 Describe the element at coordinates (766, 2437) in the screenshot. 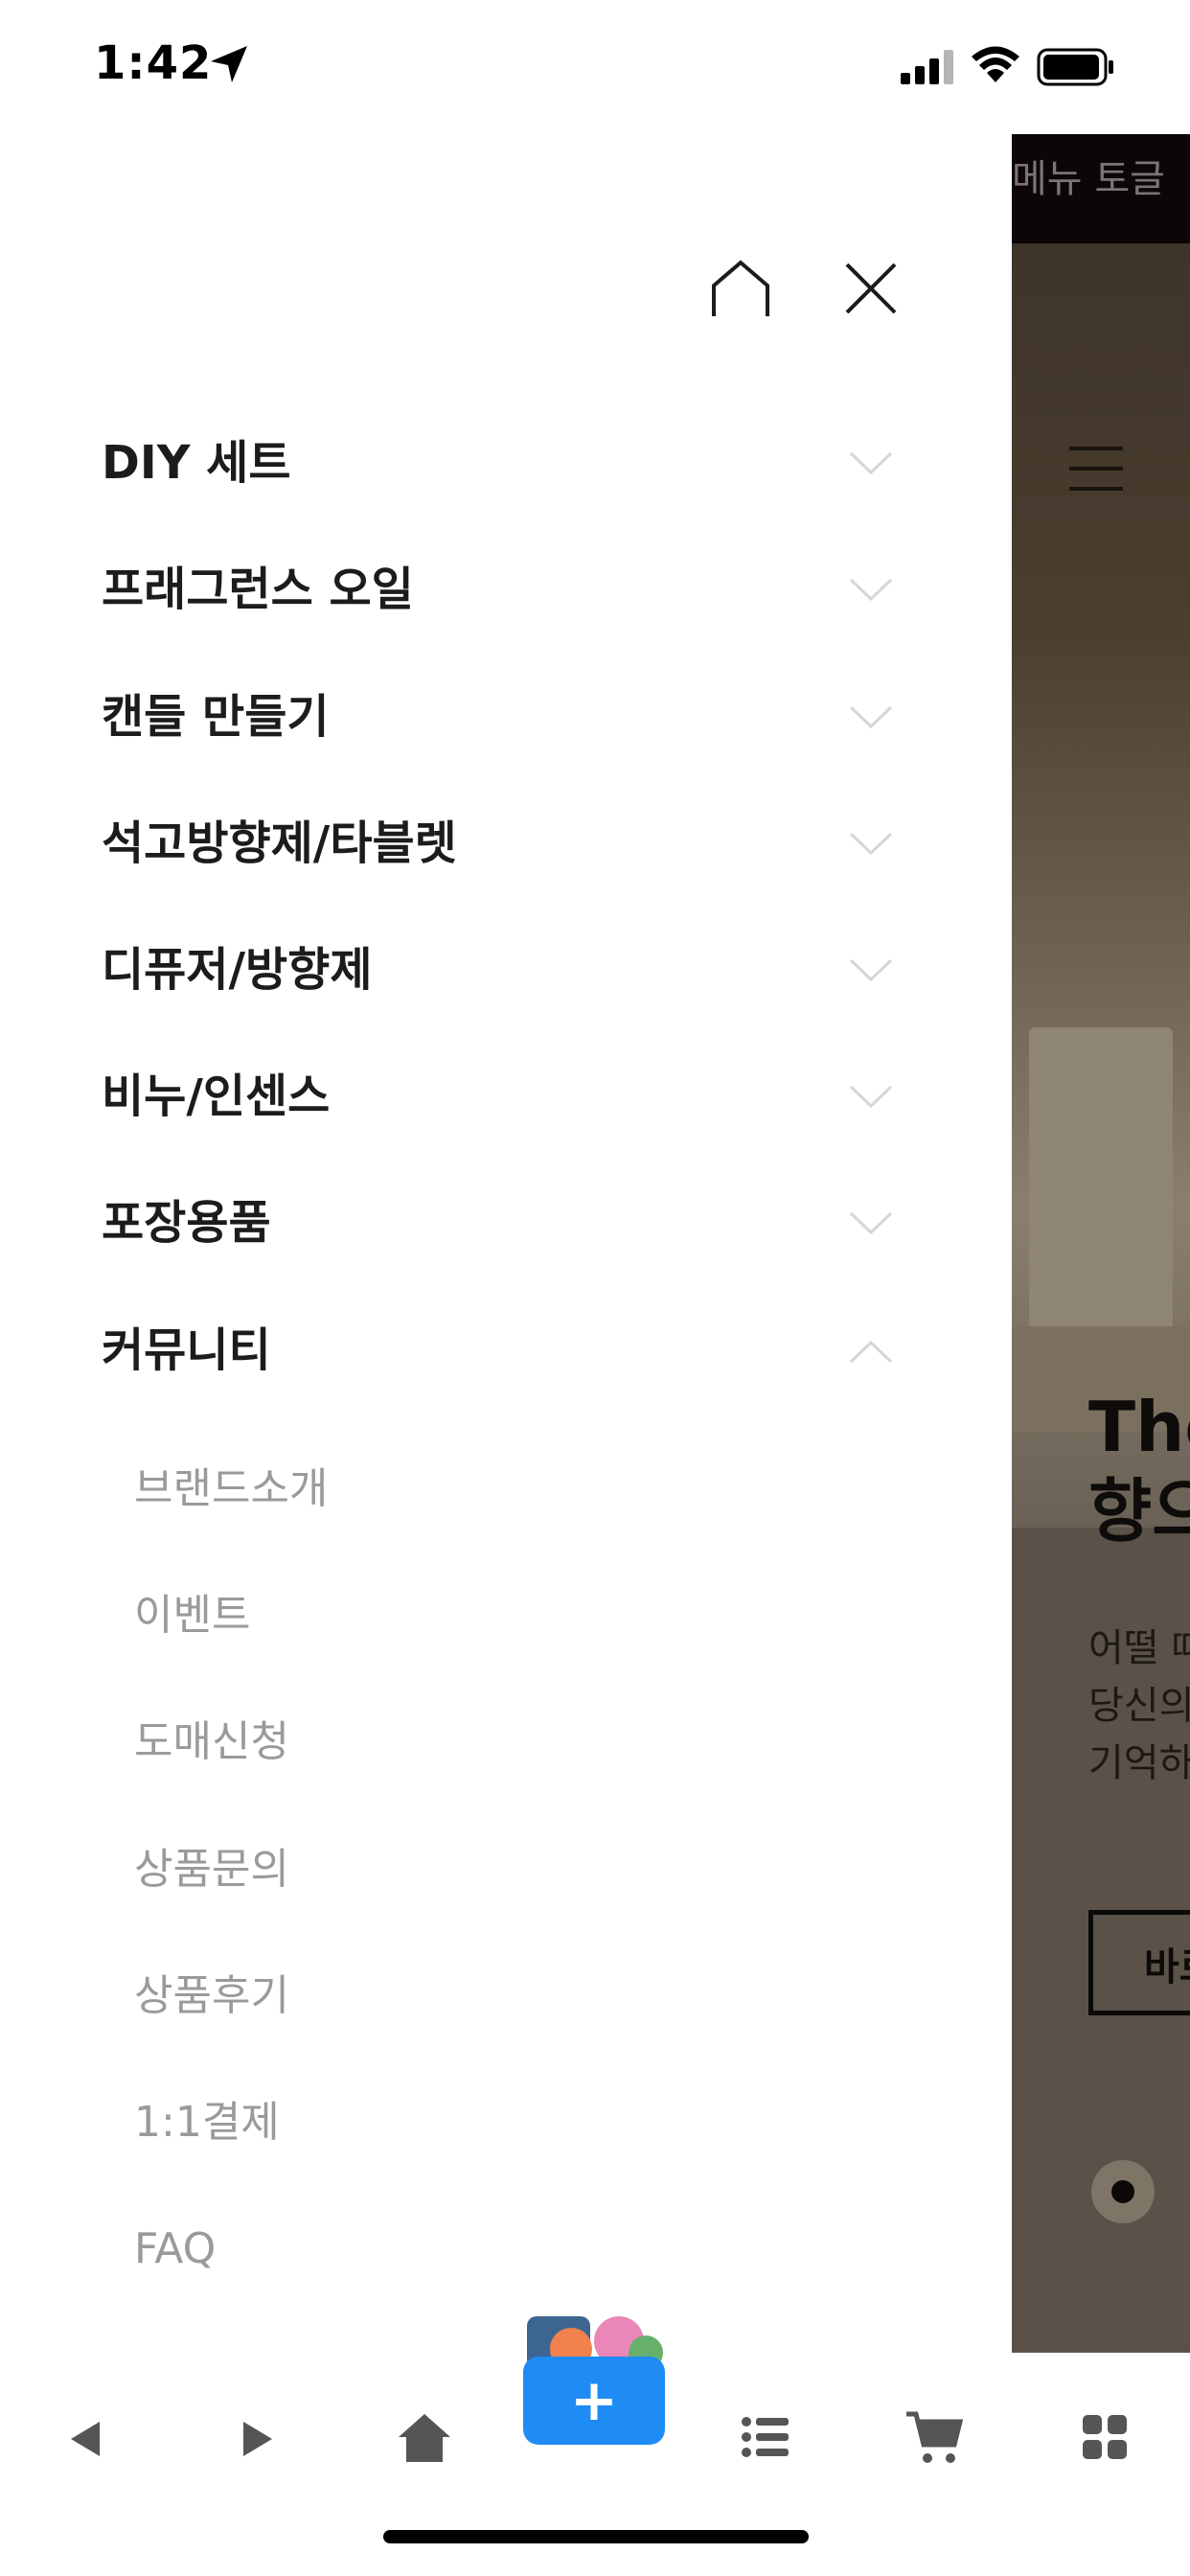

I see `list-icon` at that location.